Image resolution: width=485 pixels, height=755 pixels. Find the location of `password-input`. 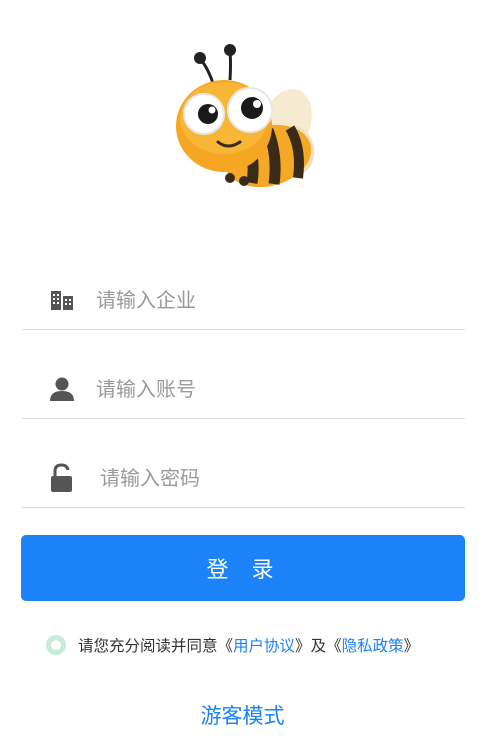

password-input is located at coordinates (270, 478).